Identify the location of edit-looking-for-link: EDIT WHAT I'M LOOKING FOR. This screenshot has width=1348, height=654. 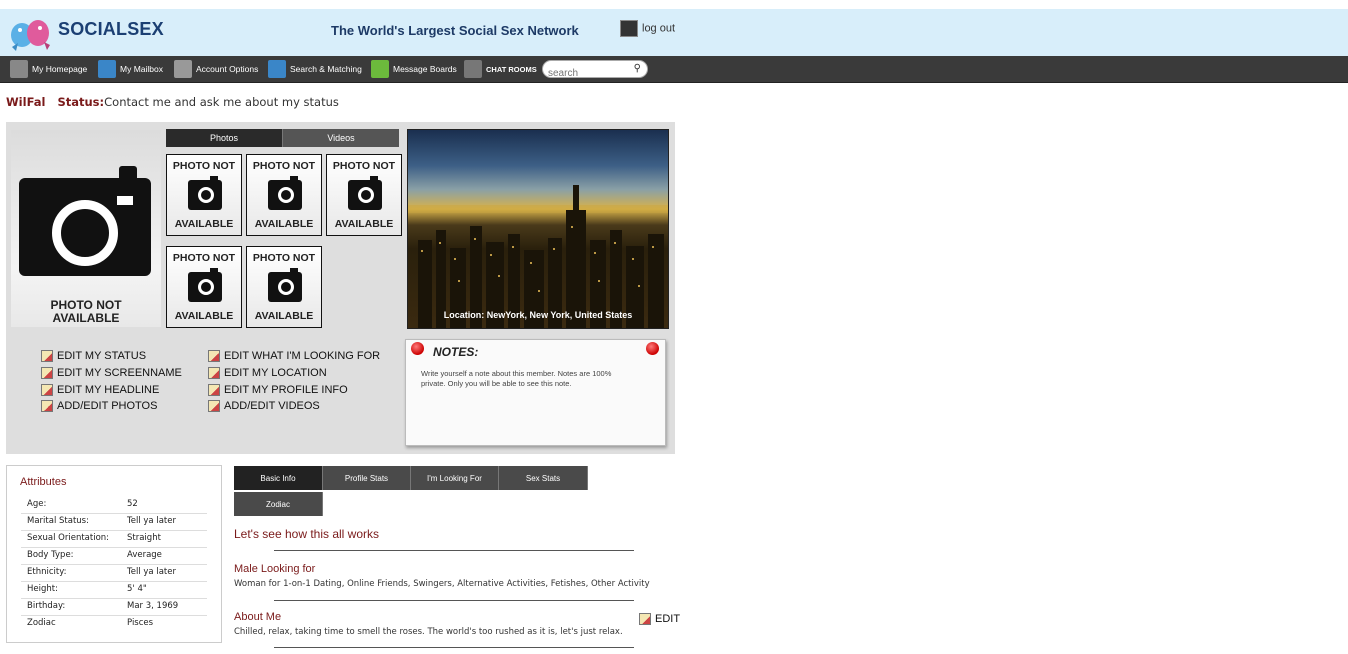
(294, 356).